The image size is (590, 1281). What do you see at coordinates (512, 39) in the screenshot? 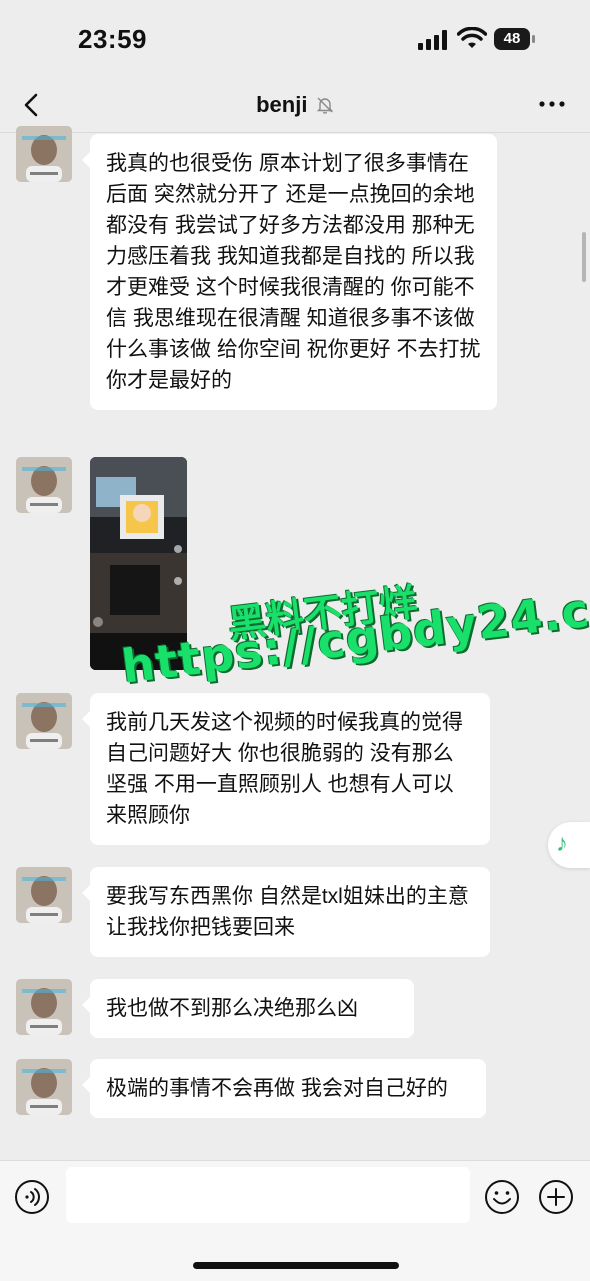
I see `battery-level: 48` at bounding box center [512, 39].